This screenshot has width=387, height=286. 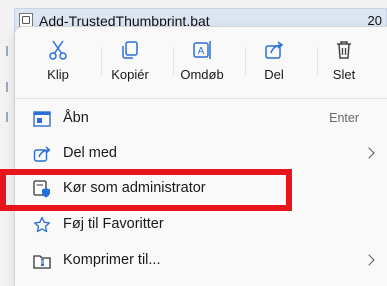 I want to click on share-button: Del, so click(x=274, y=61).